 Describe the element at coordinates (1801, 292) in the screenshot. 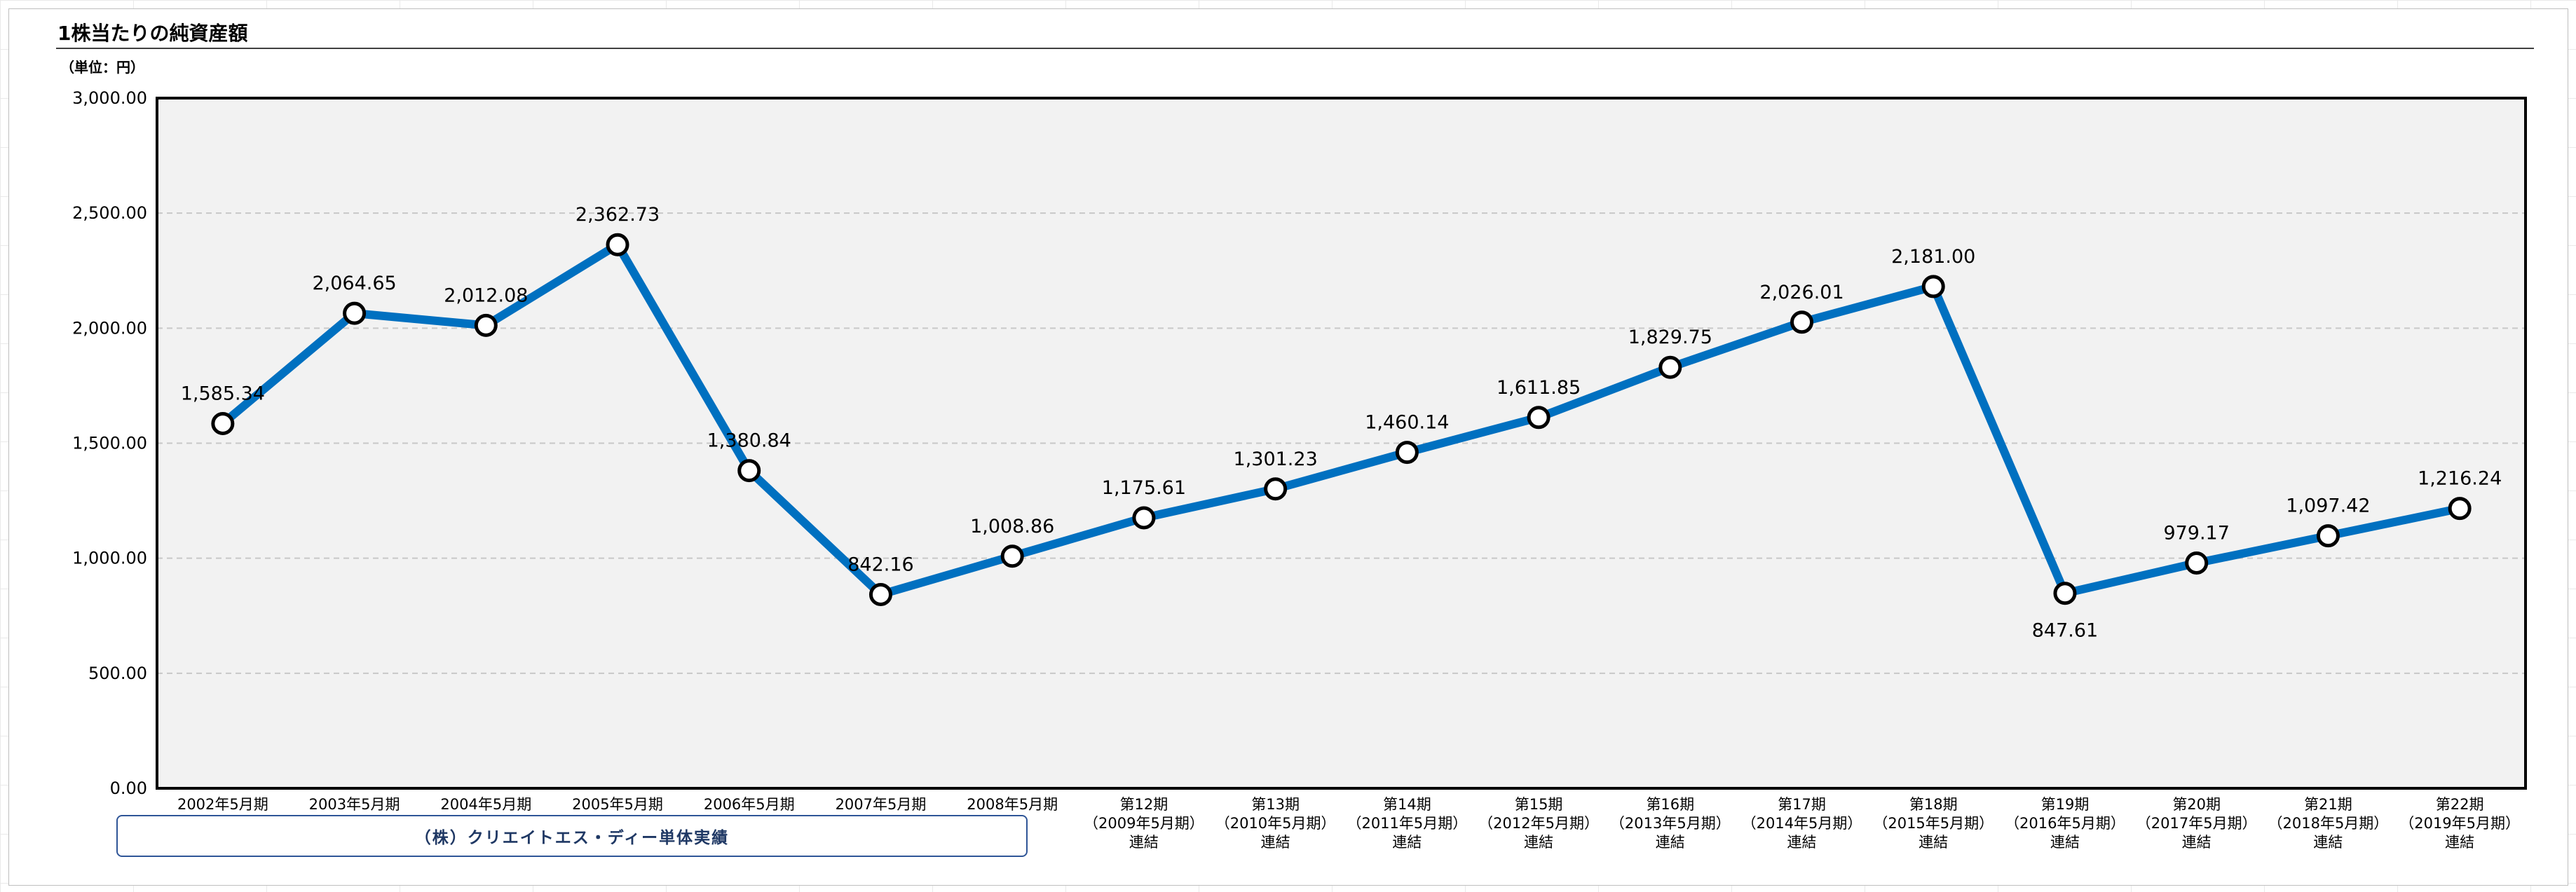

I see `data-label: 2,026.01` at that location.